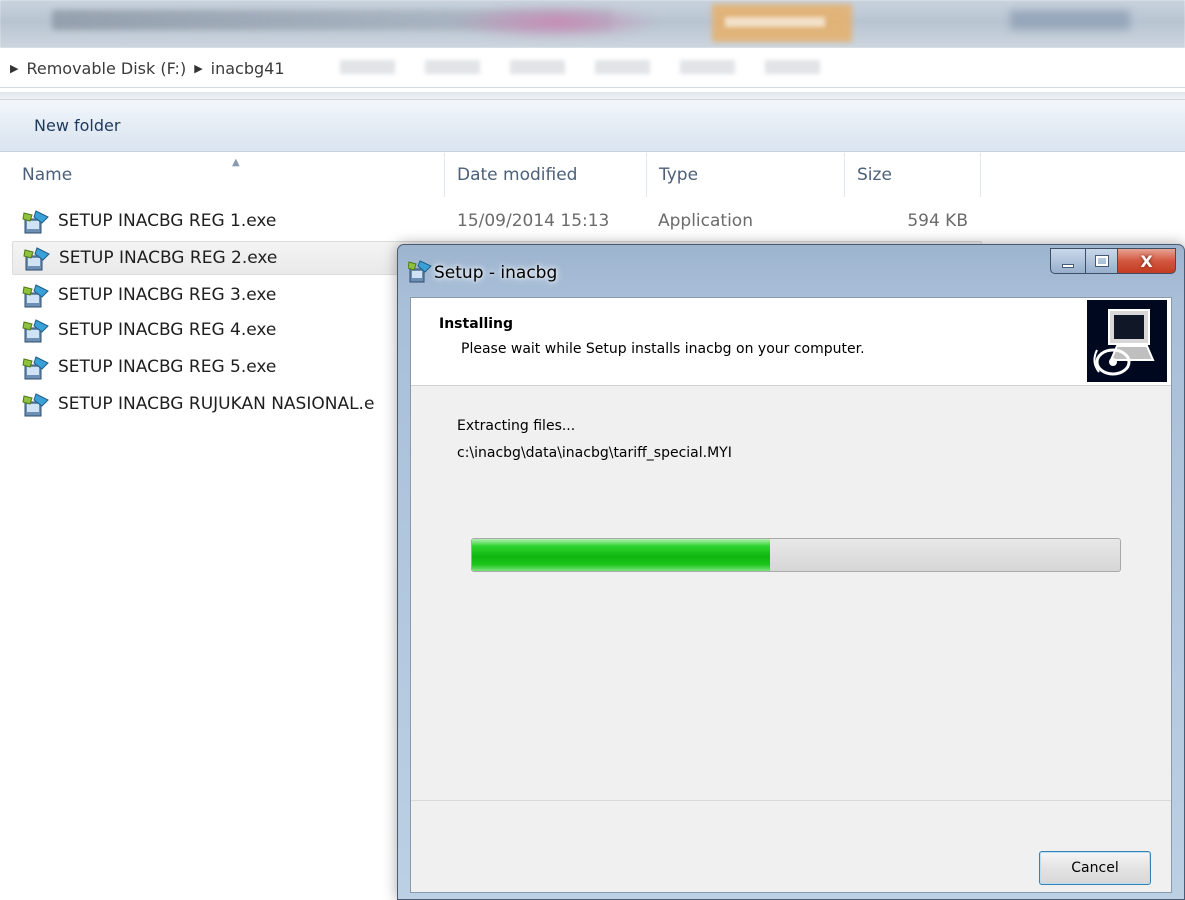 This screenshot has width=1185, height=900. I want to click on column-header-size: Size, so click(914, 175).